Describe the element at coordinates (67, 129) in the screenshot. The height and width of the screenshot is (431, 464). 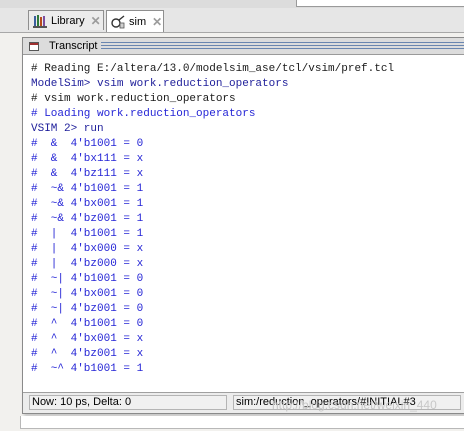
I see `transcript-line: VSIM 2> run` at that location.